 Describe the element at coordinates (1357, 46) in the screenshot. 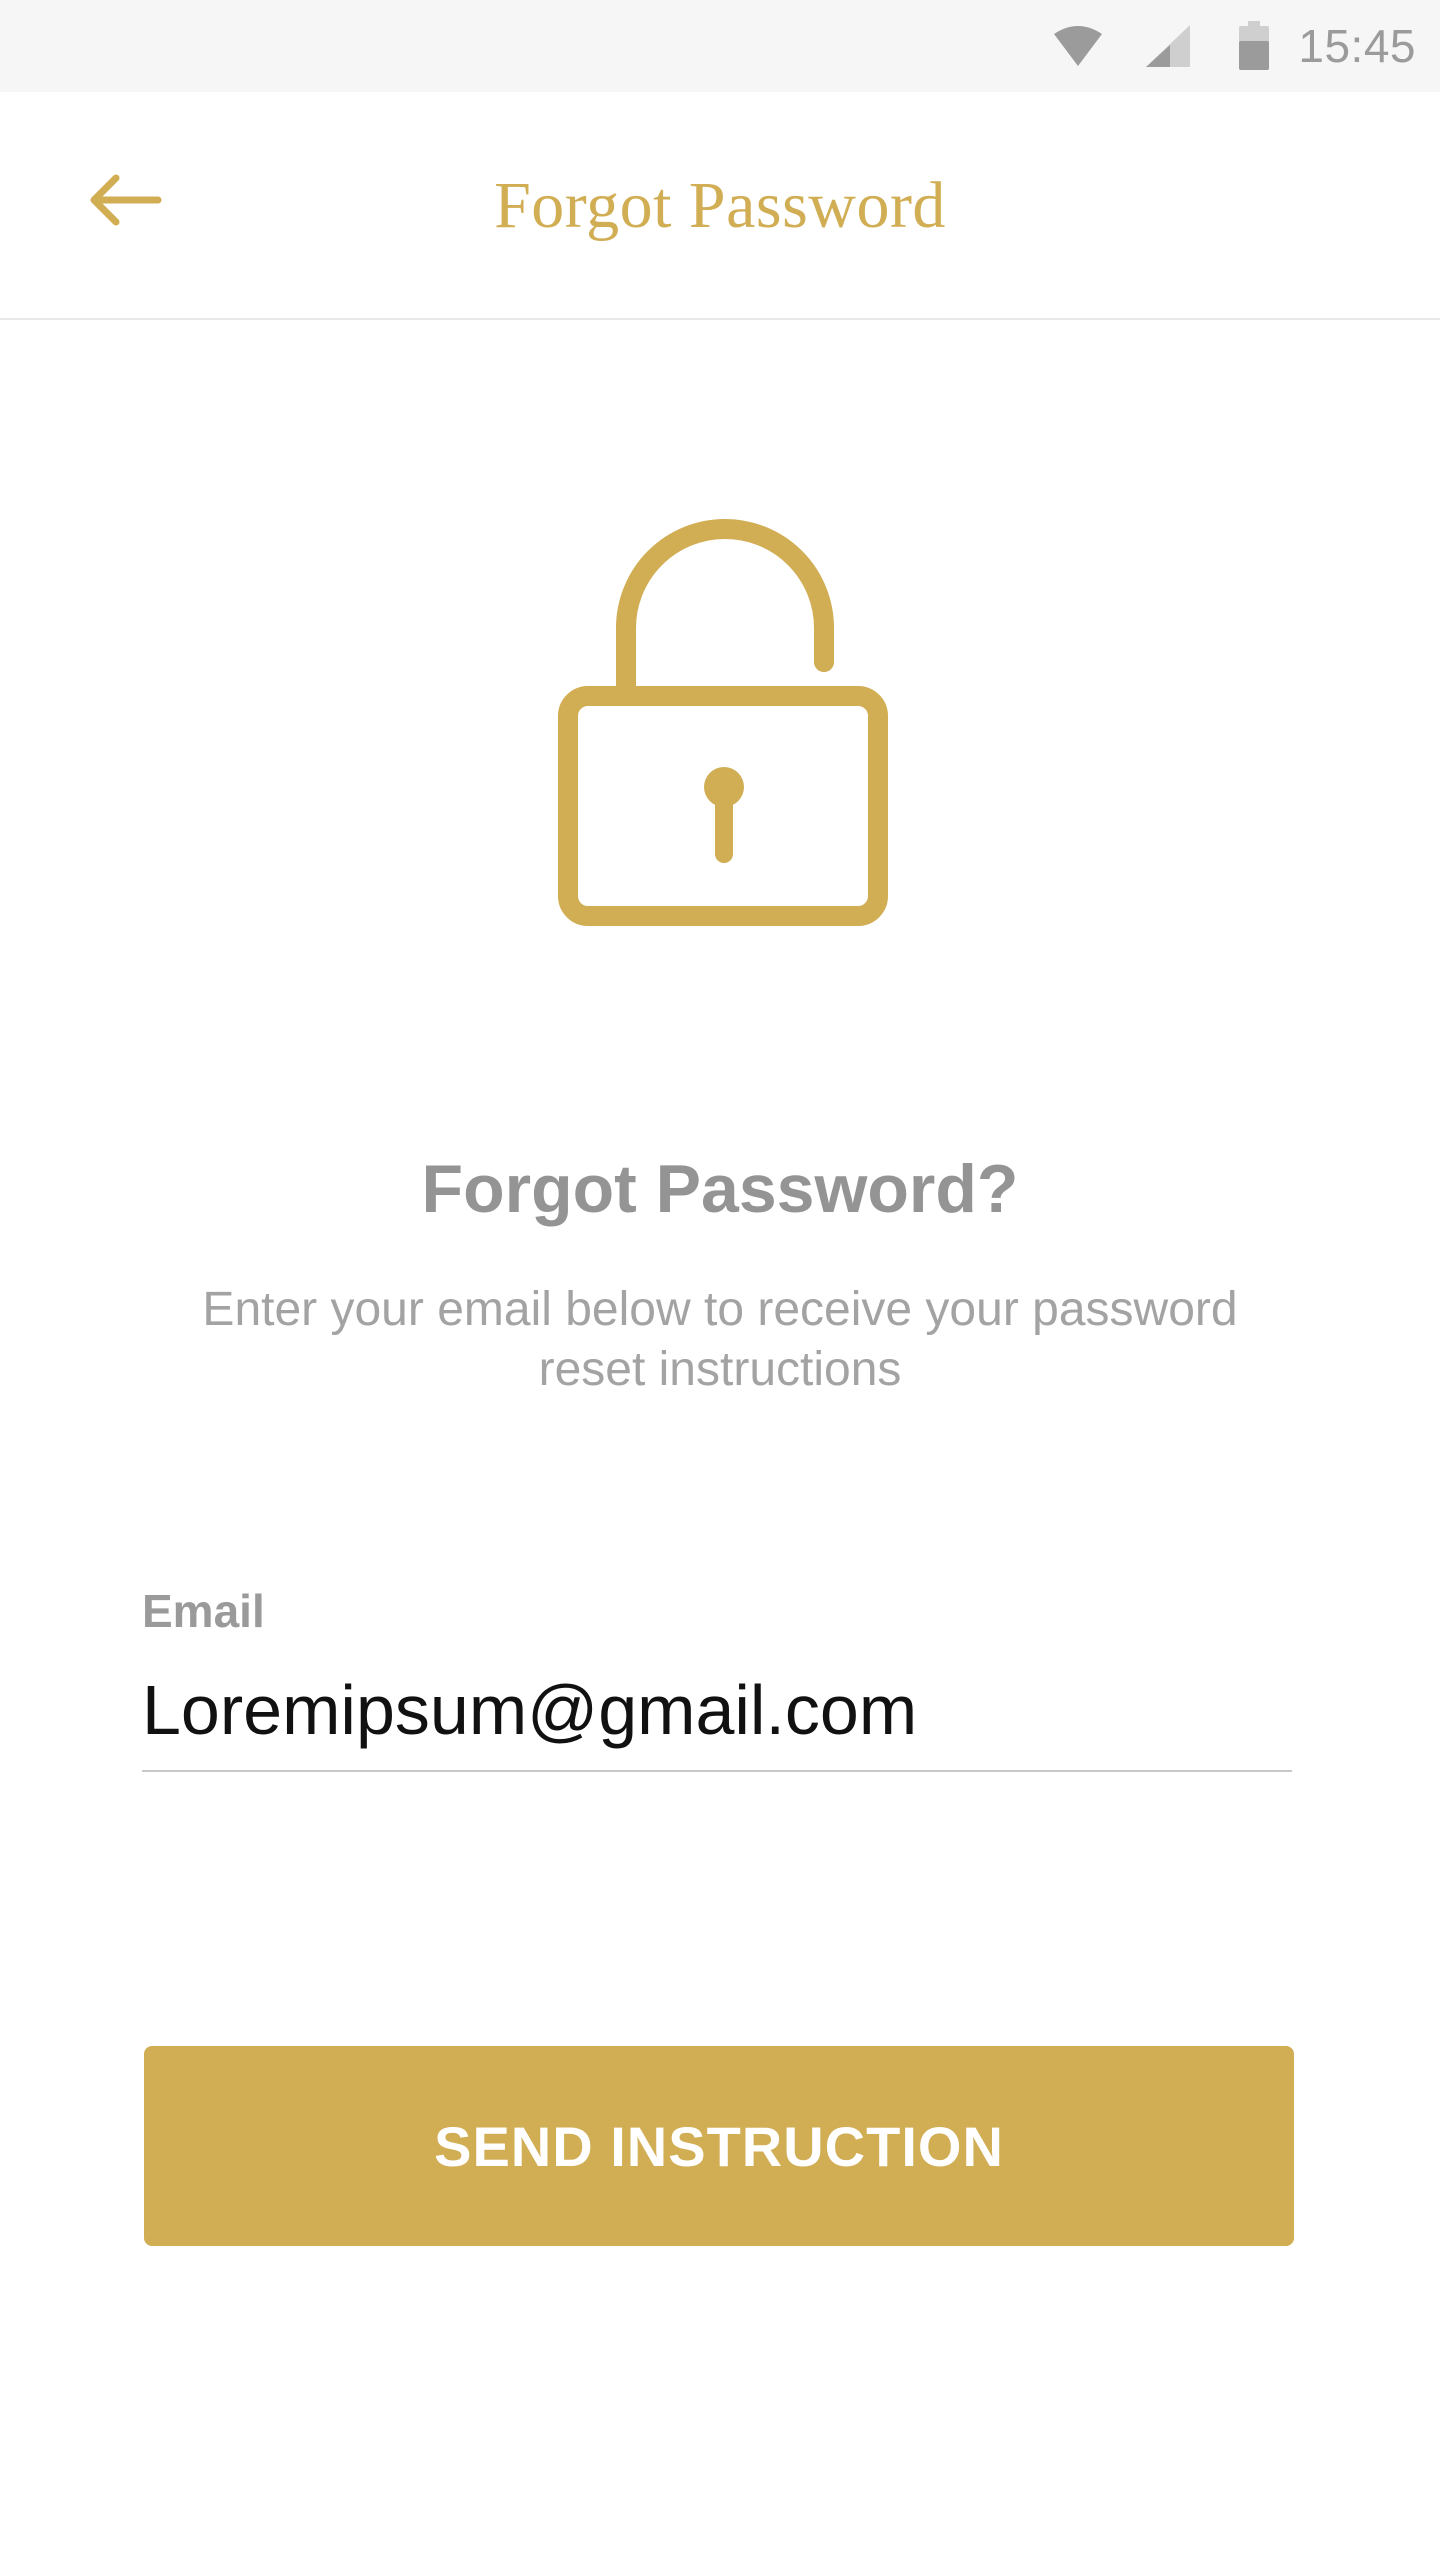

I see `status-time: 15:45` at that location.